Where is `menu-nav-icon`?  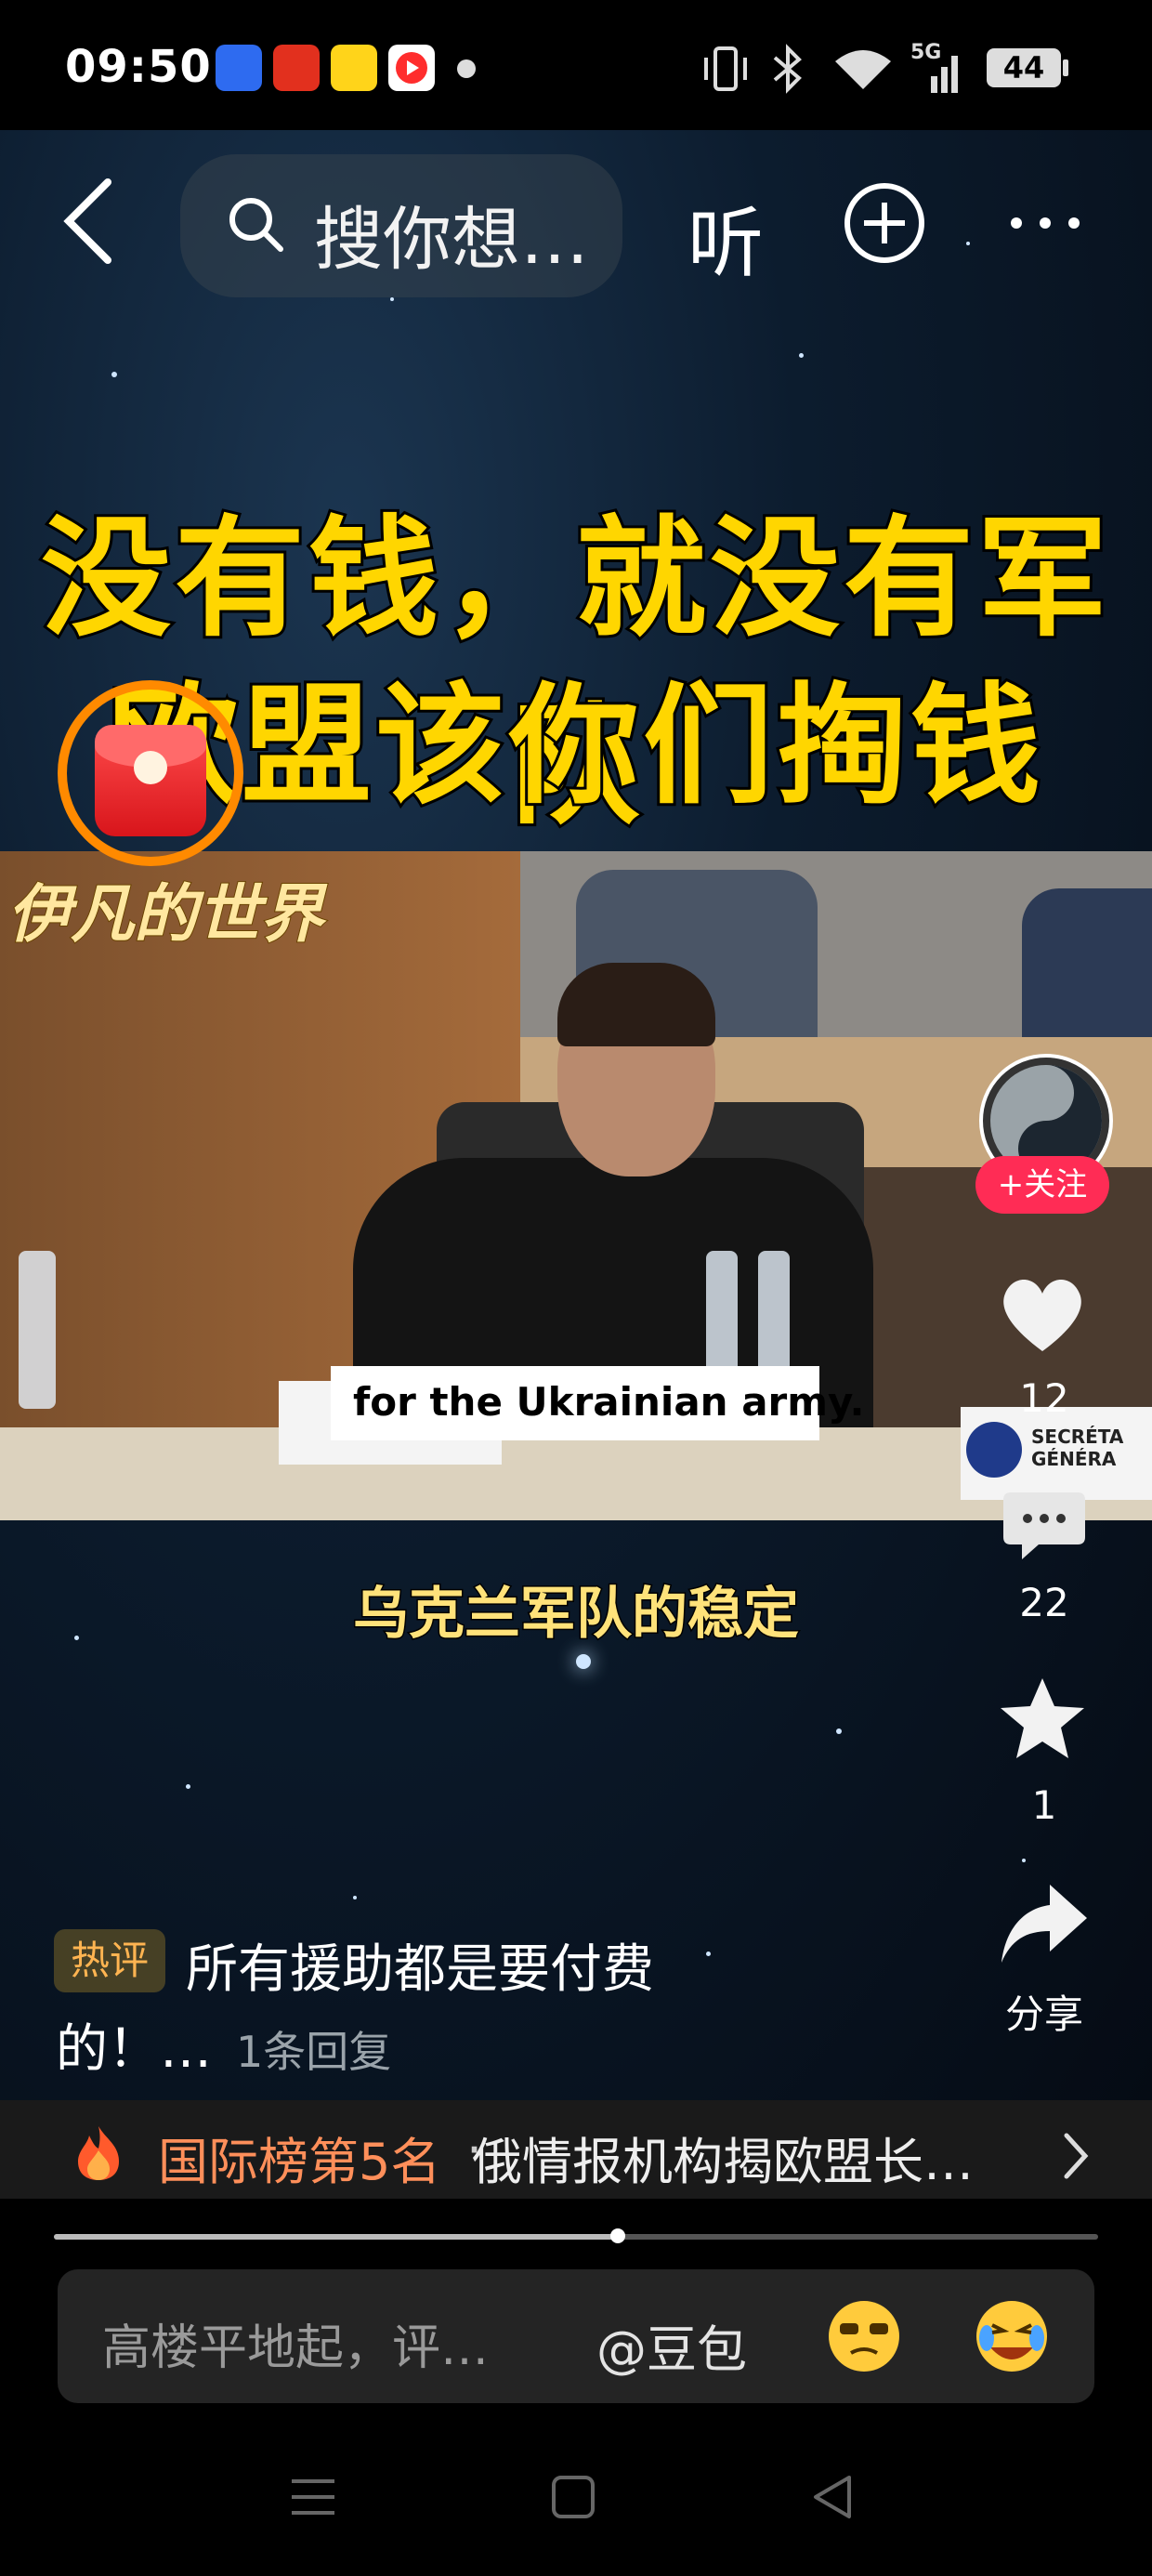
menu-nav-icon is located at coordinates (313, 2497).